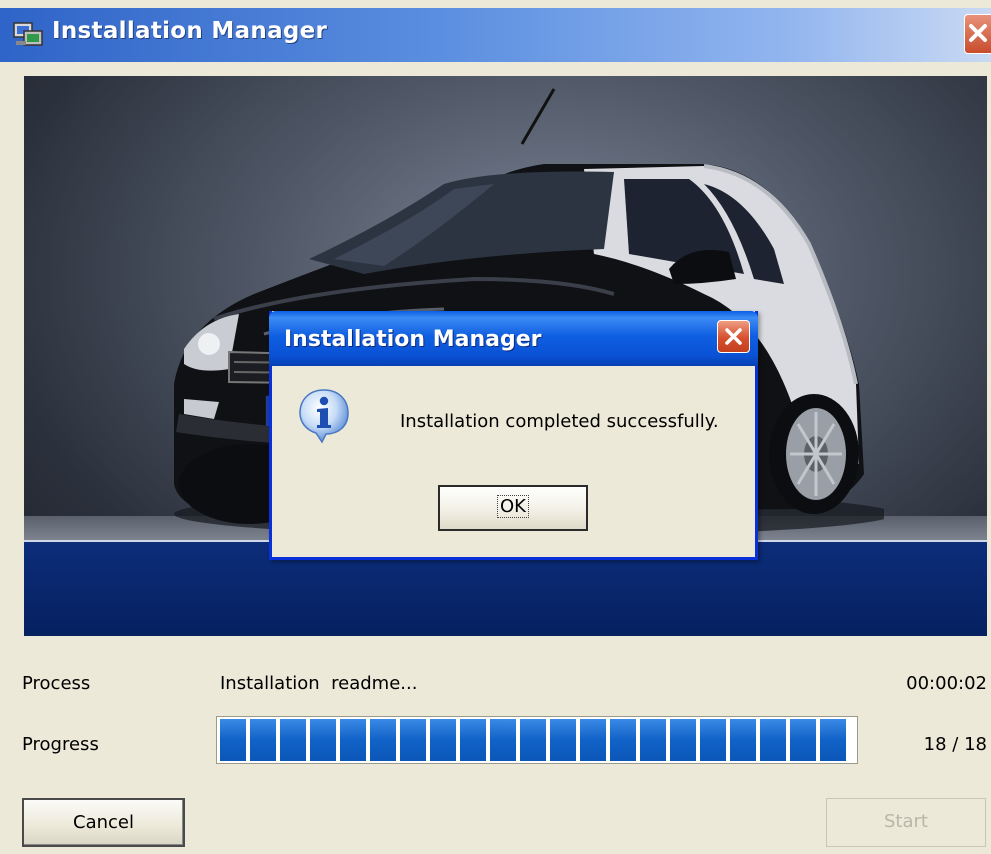 The image size is (991, 854). I want to click on progress-bar, so click(537, 740).